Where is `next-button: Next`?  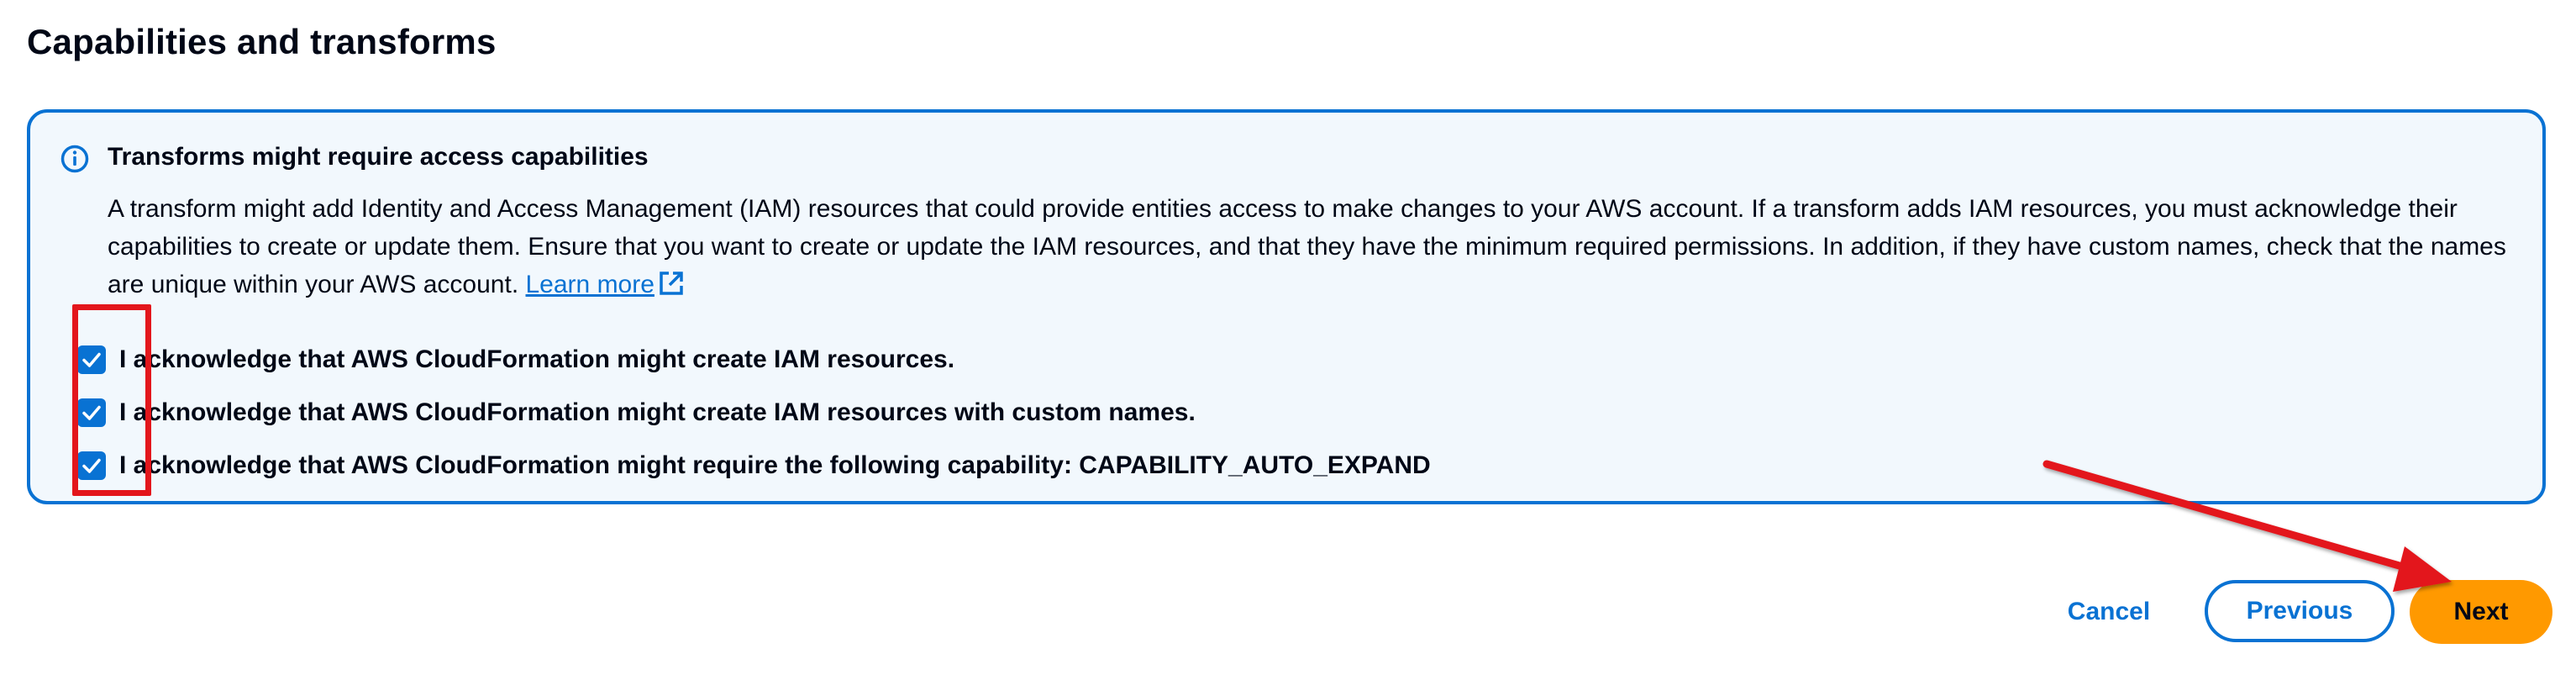 next-button: Next is located at coordinates (2481, 612).